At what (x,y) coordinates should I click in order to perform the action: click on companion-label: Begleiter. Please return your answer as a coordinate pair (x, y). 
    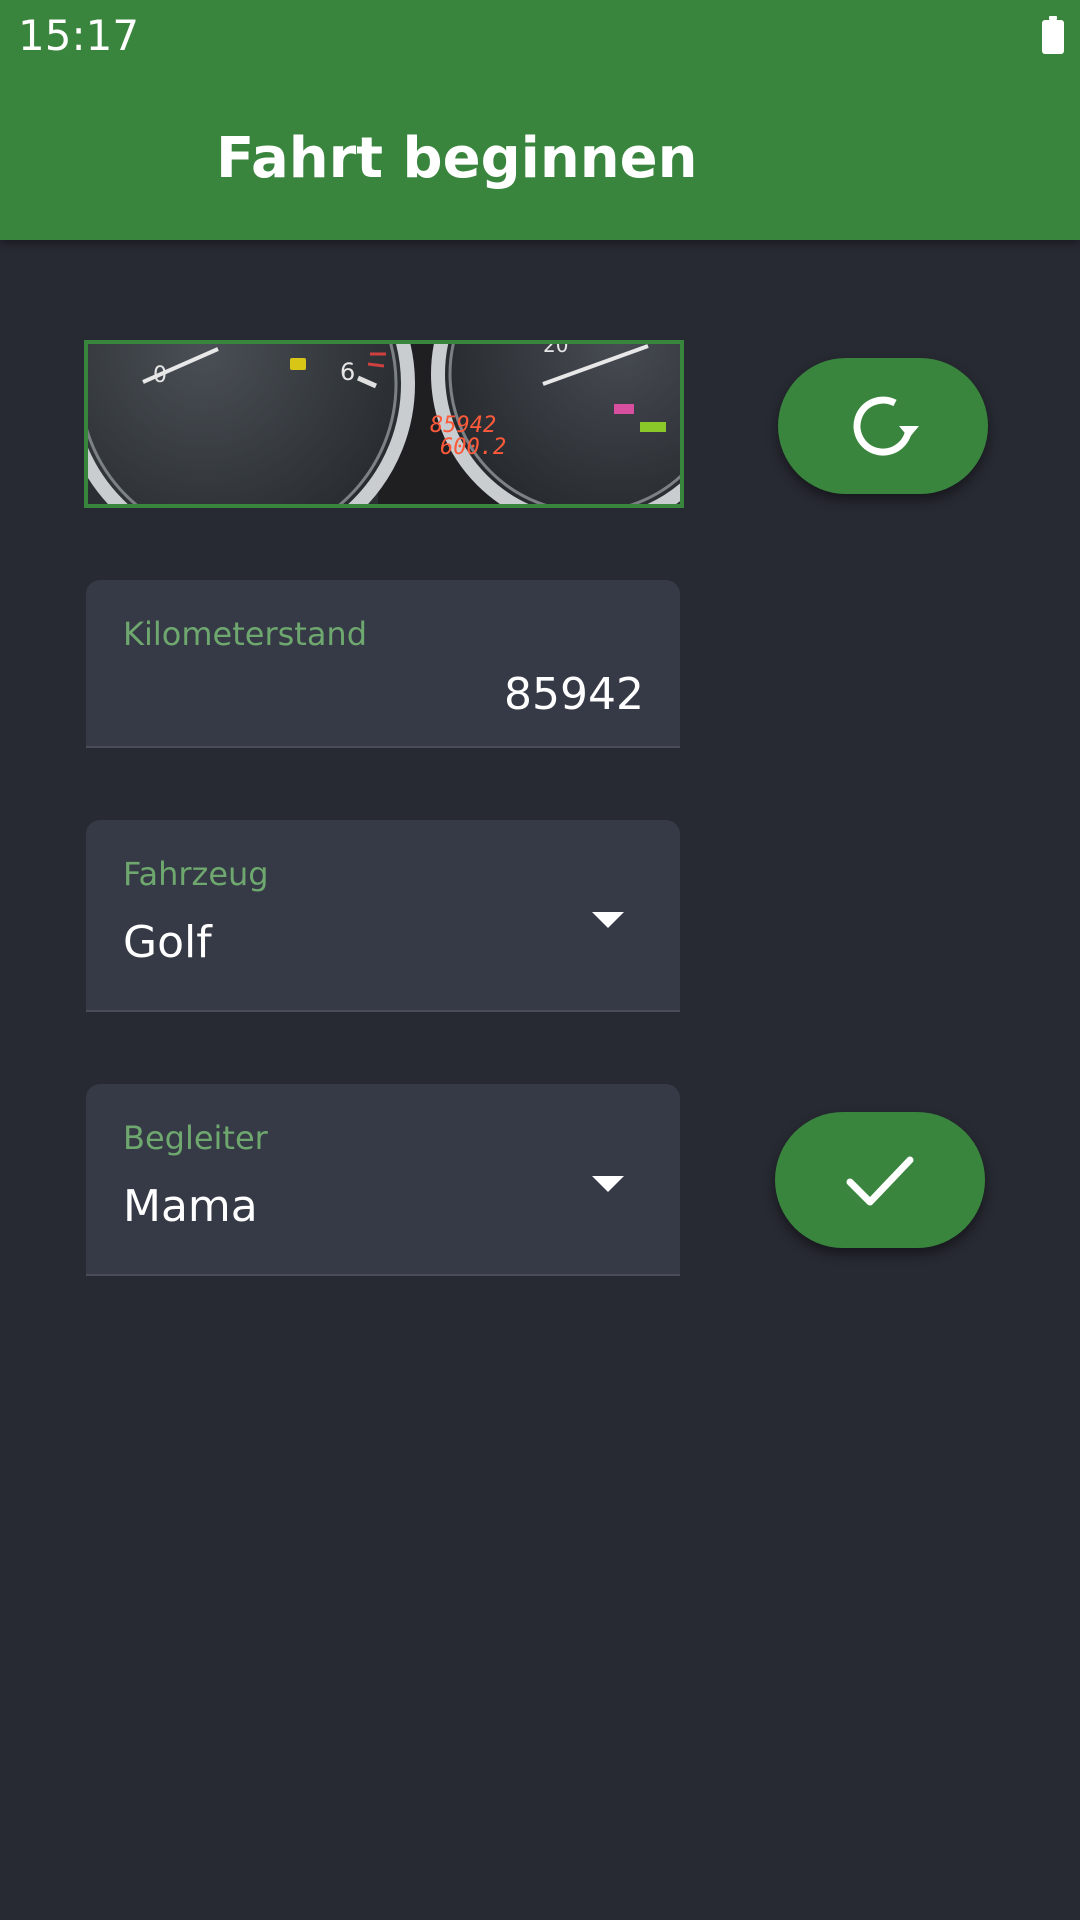
    Looking at the image, I should click on (195, 1138).